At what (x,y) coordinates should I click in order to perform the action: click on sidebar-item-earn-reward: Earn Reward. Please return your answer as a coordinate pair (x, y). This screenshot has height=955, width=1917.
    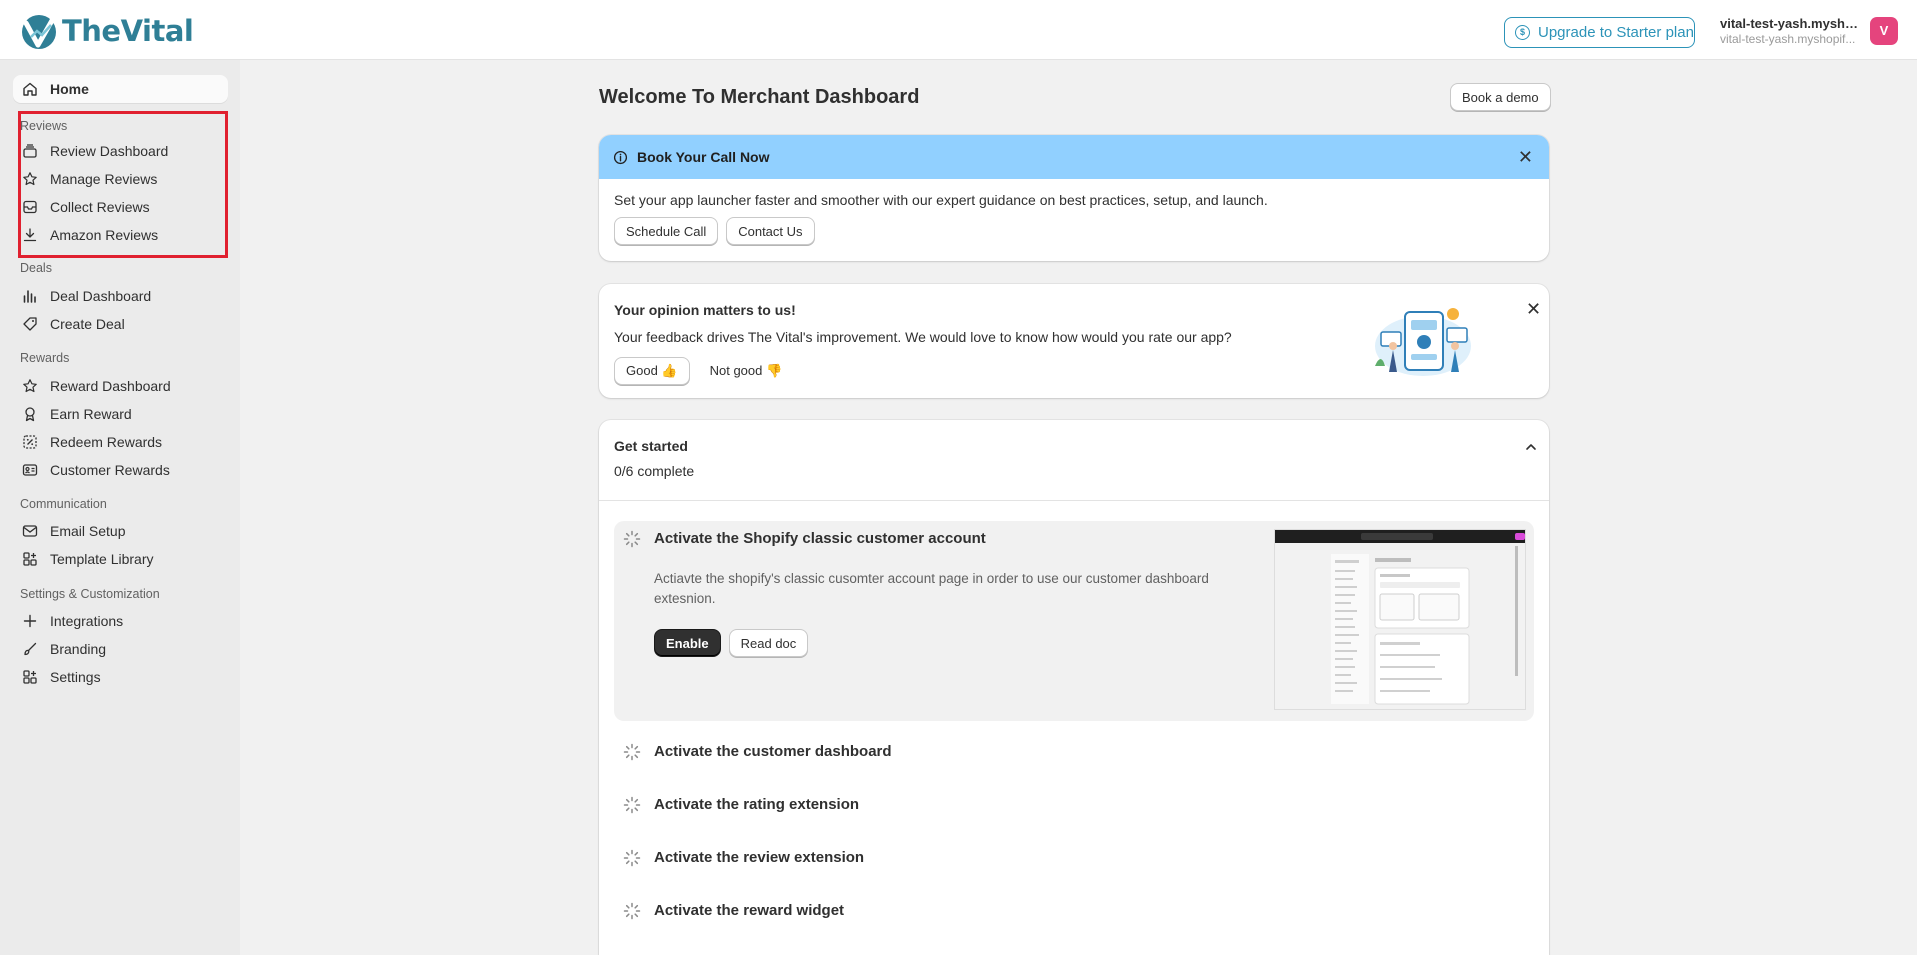
    Looking at the image, I should click on (120, 414).